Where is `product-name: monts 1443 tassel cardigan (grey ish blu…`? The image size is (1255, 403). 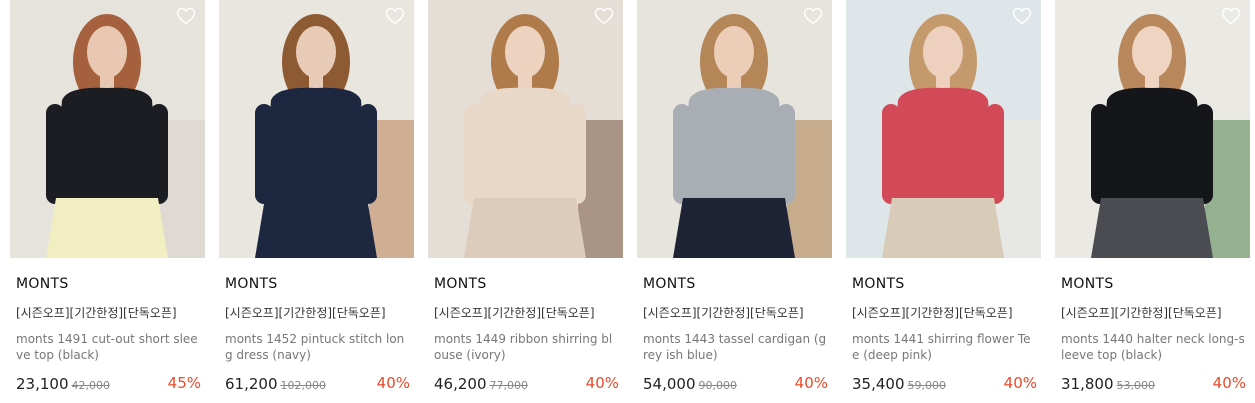
product-name: monts 1443 tassel cardigan (grey ish blu… is located at coordinates (735, 347).